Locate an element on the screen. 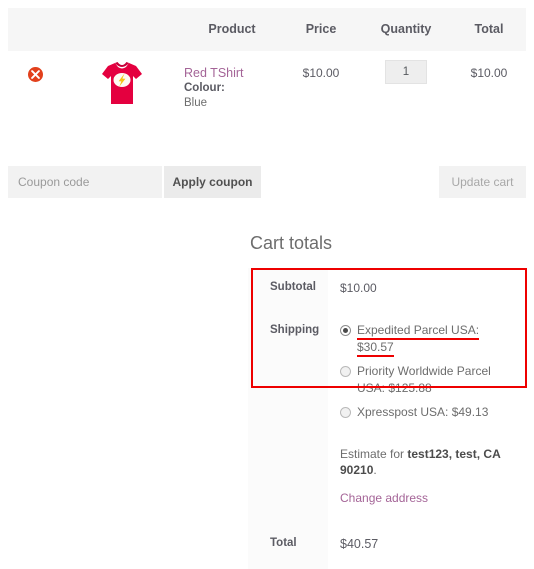 The image size is (534, 569). subtotal-value: $10.00 is located at coordinates (428, 288).